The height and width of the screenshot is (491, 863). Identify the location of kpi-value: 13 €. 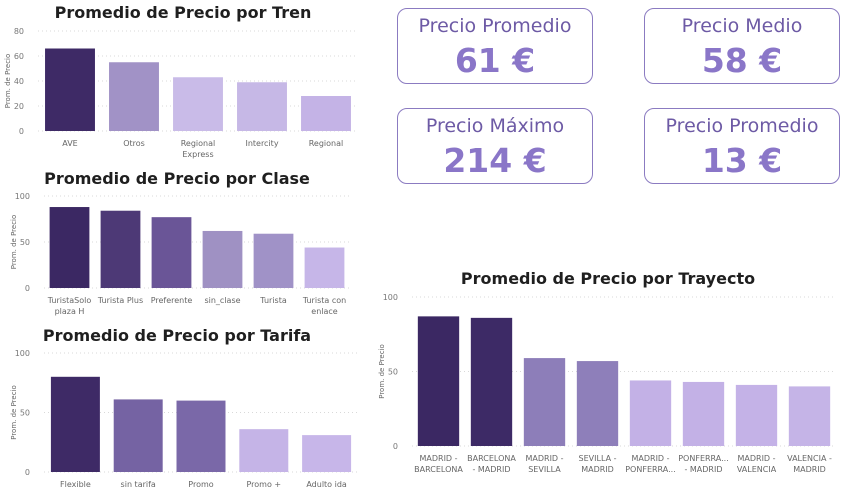
(742, 160).